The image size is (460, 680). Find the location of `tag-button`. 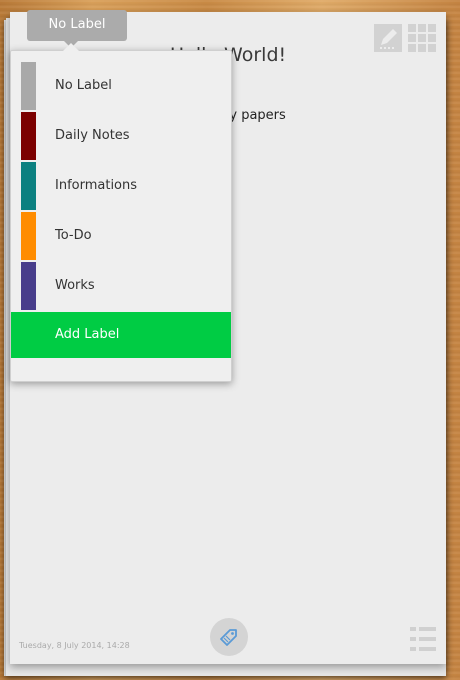

tag-button is located at coordinates (229, 637).